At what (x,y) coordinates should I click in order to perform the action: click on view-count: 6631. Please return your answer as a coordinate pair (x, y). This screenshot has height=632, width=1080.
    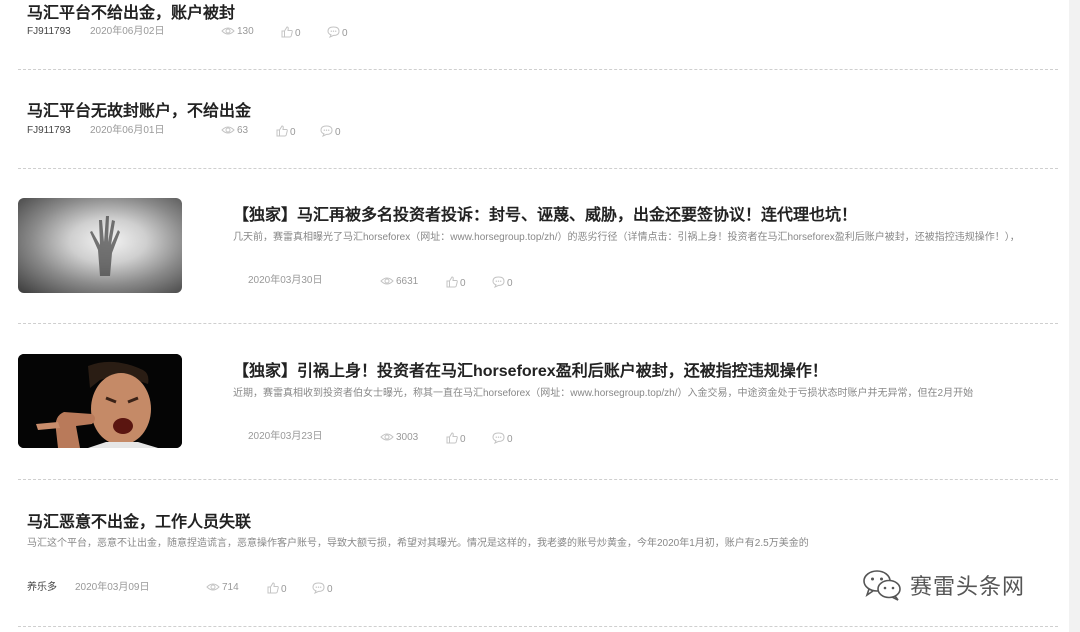
    Looking at the image, I should click on (399, 282).